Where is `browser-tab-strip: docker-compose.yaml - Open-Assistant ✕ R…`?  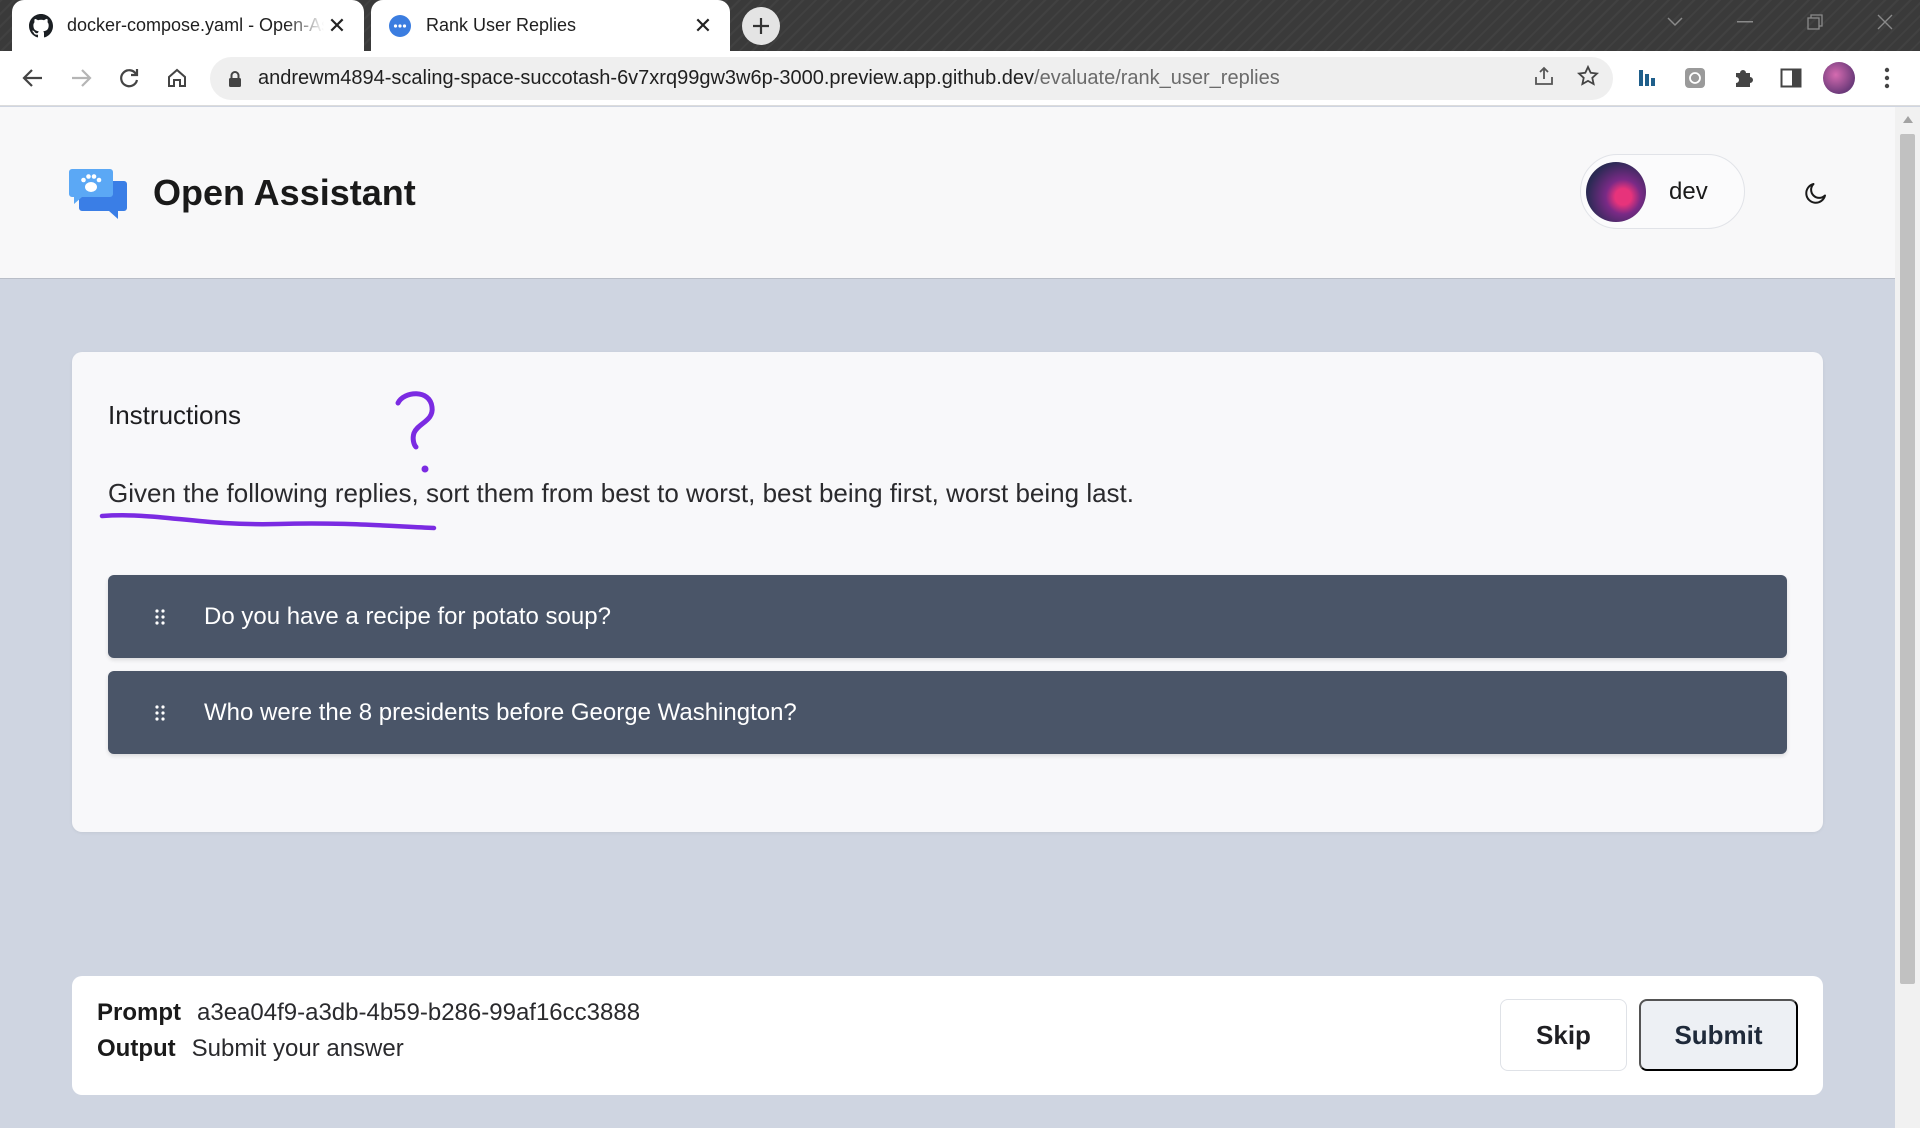
browser-tab-strip: docker-compose.yaml - Open-Assistant ✕ R… is located at coordinates (960, 25).